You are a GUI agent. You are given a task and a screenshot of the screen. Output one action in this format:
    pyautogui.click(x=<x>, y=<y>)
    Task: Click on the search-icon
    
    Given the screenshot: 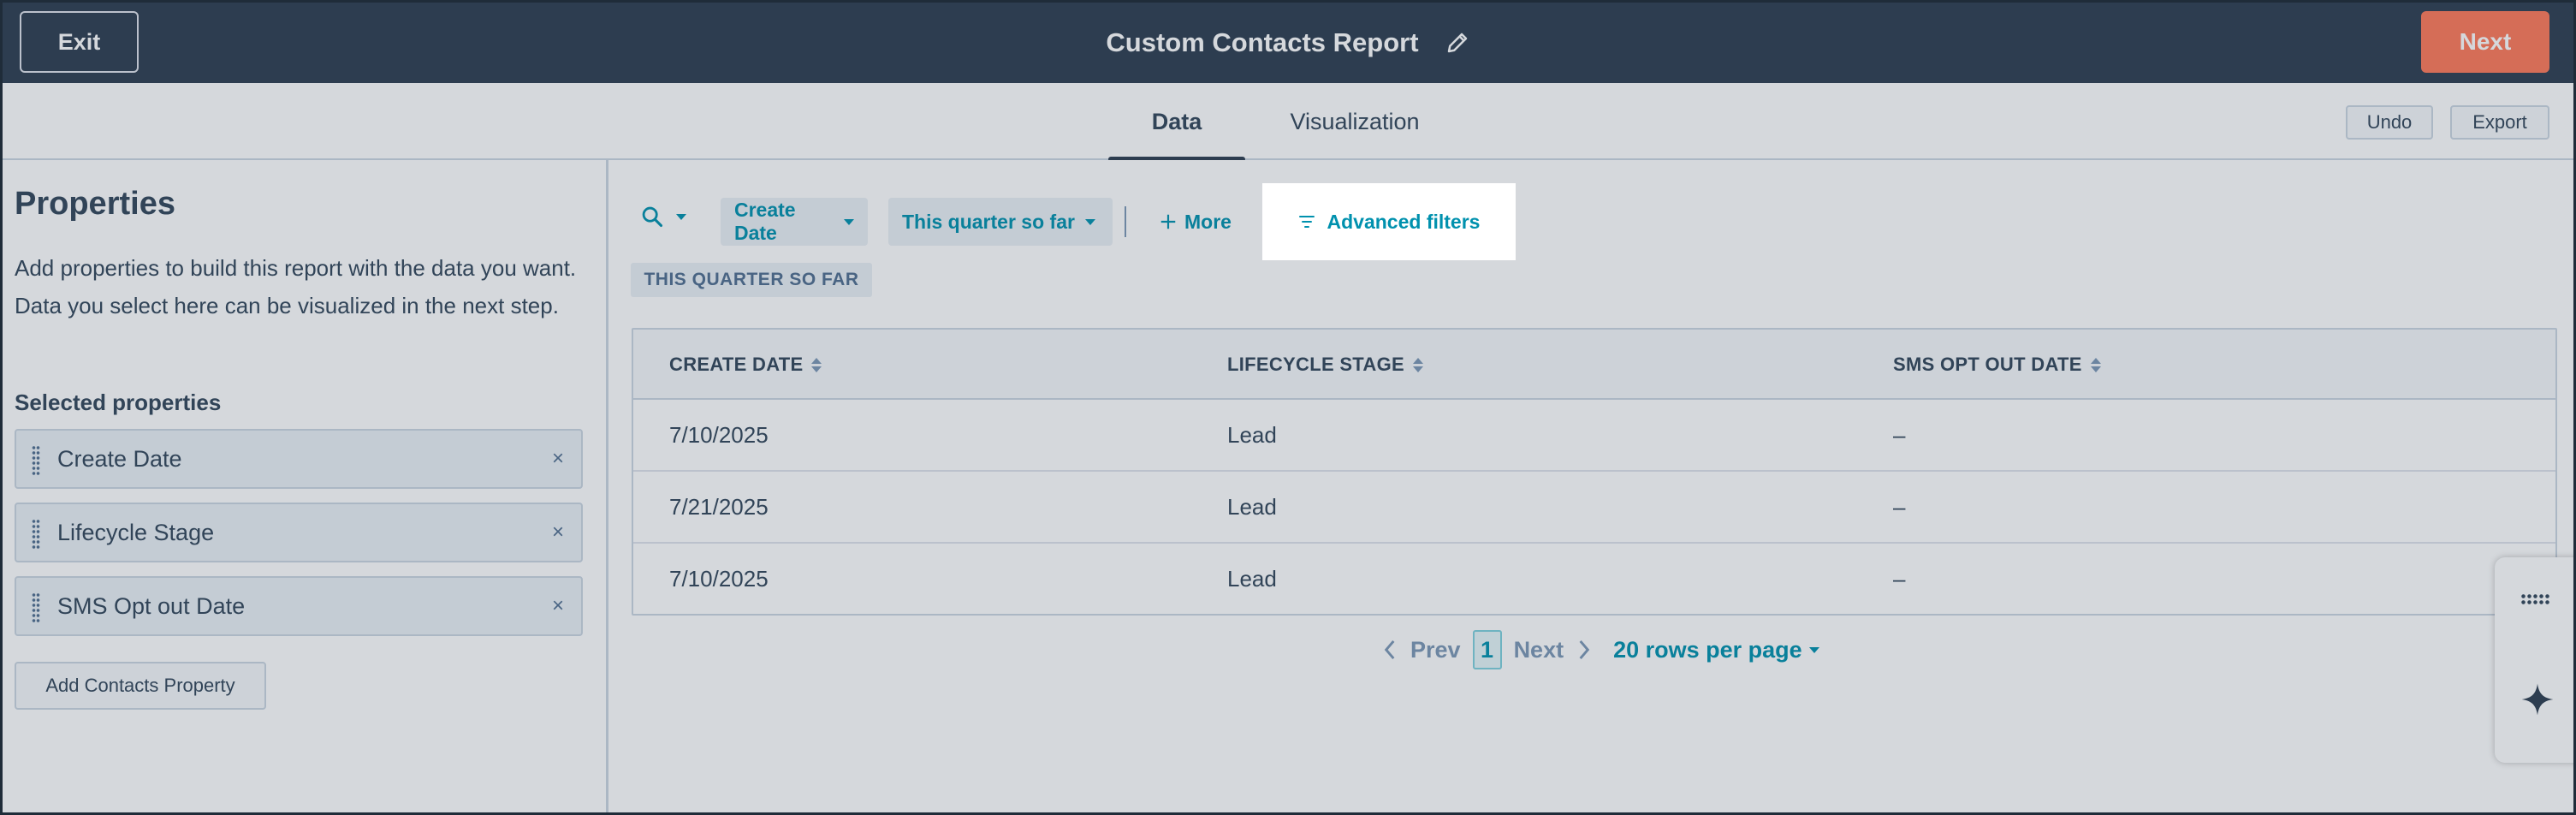 What is the action you would take?
    pyautogui.click(x=652, y=217)
    